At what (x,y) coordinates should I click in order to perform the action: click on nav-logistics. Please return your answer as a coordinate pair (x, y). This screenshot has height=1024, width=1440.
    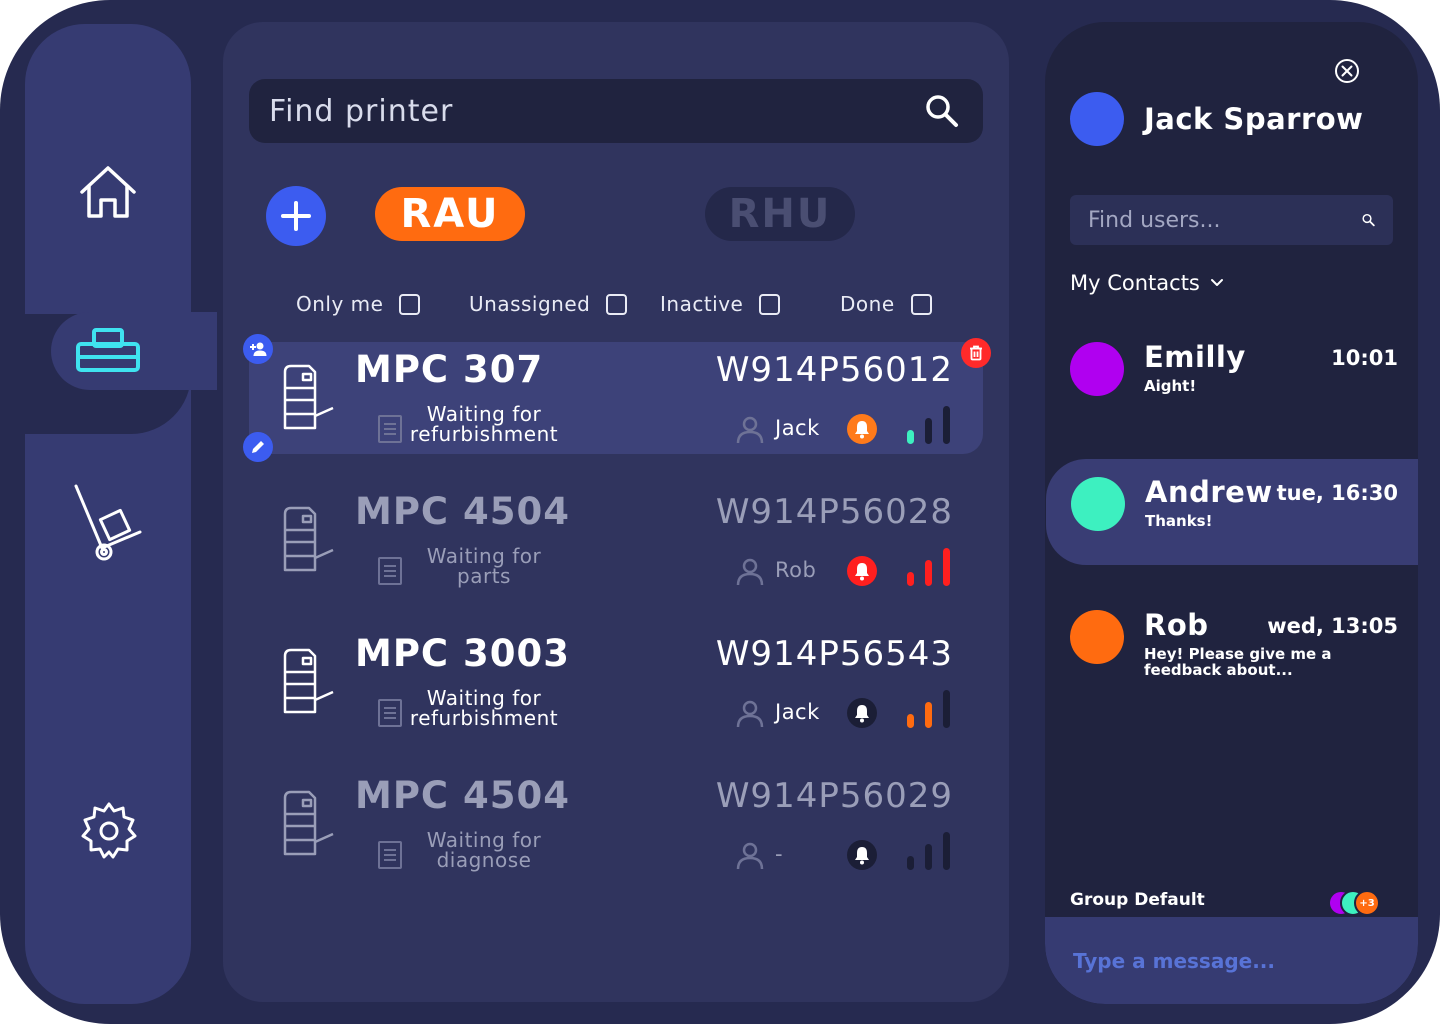
    Looking at the image, I should click on (107, 522).